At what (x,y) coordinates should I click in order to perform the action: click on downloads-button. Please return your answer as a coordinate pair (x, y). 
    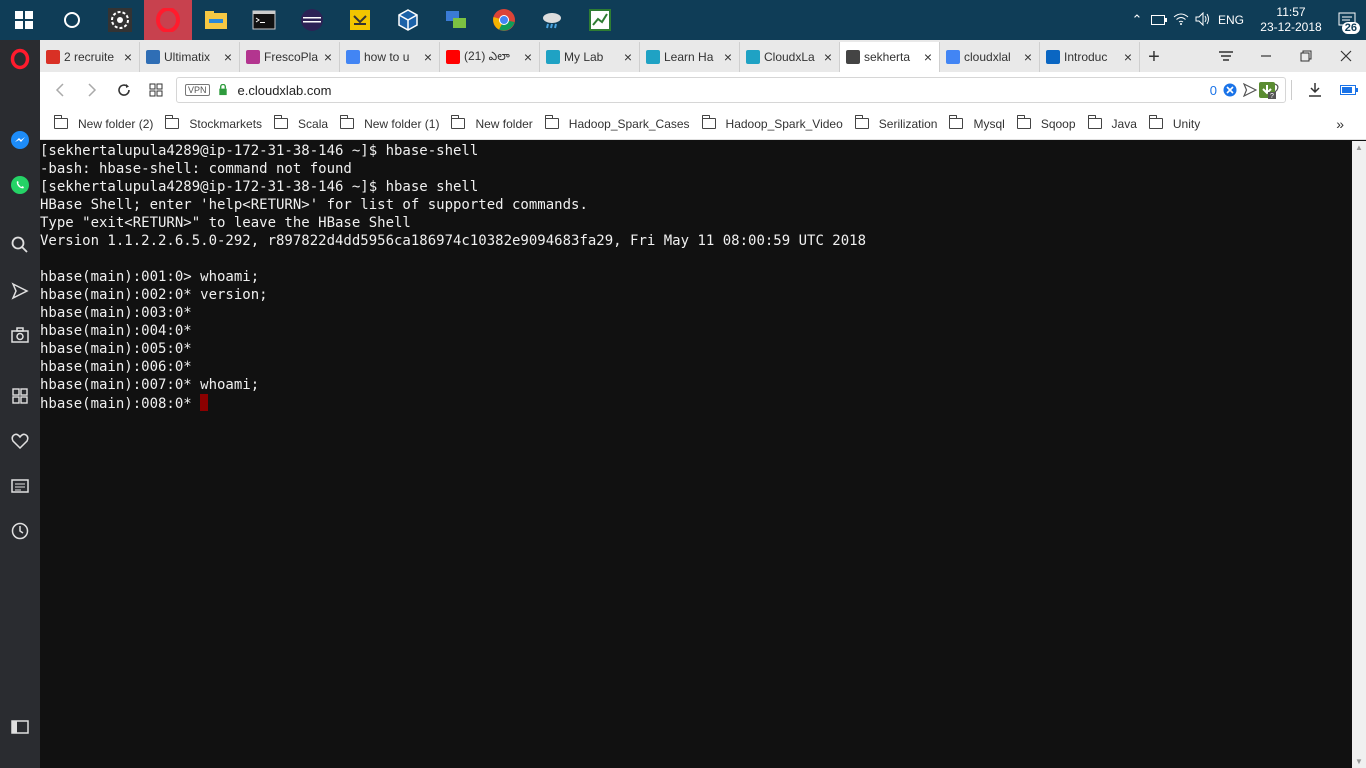
    Looking at the image, I should click on (1315, 90).